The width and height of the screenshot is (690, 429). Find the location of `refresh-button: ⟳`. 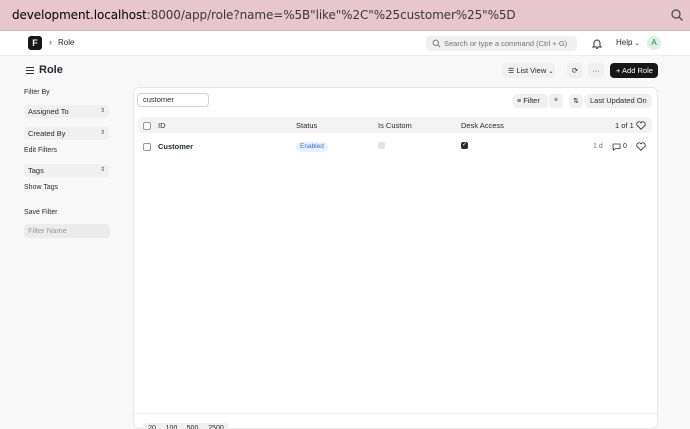

refresh-button: ⟳ is located at coordinates (575, 70).